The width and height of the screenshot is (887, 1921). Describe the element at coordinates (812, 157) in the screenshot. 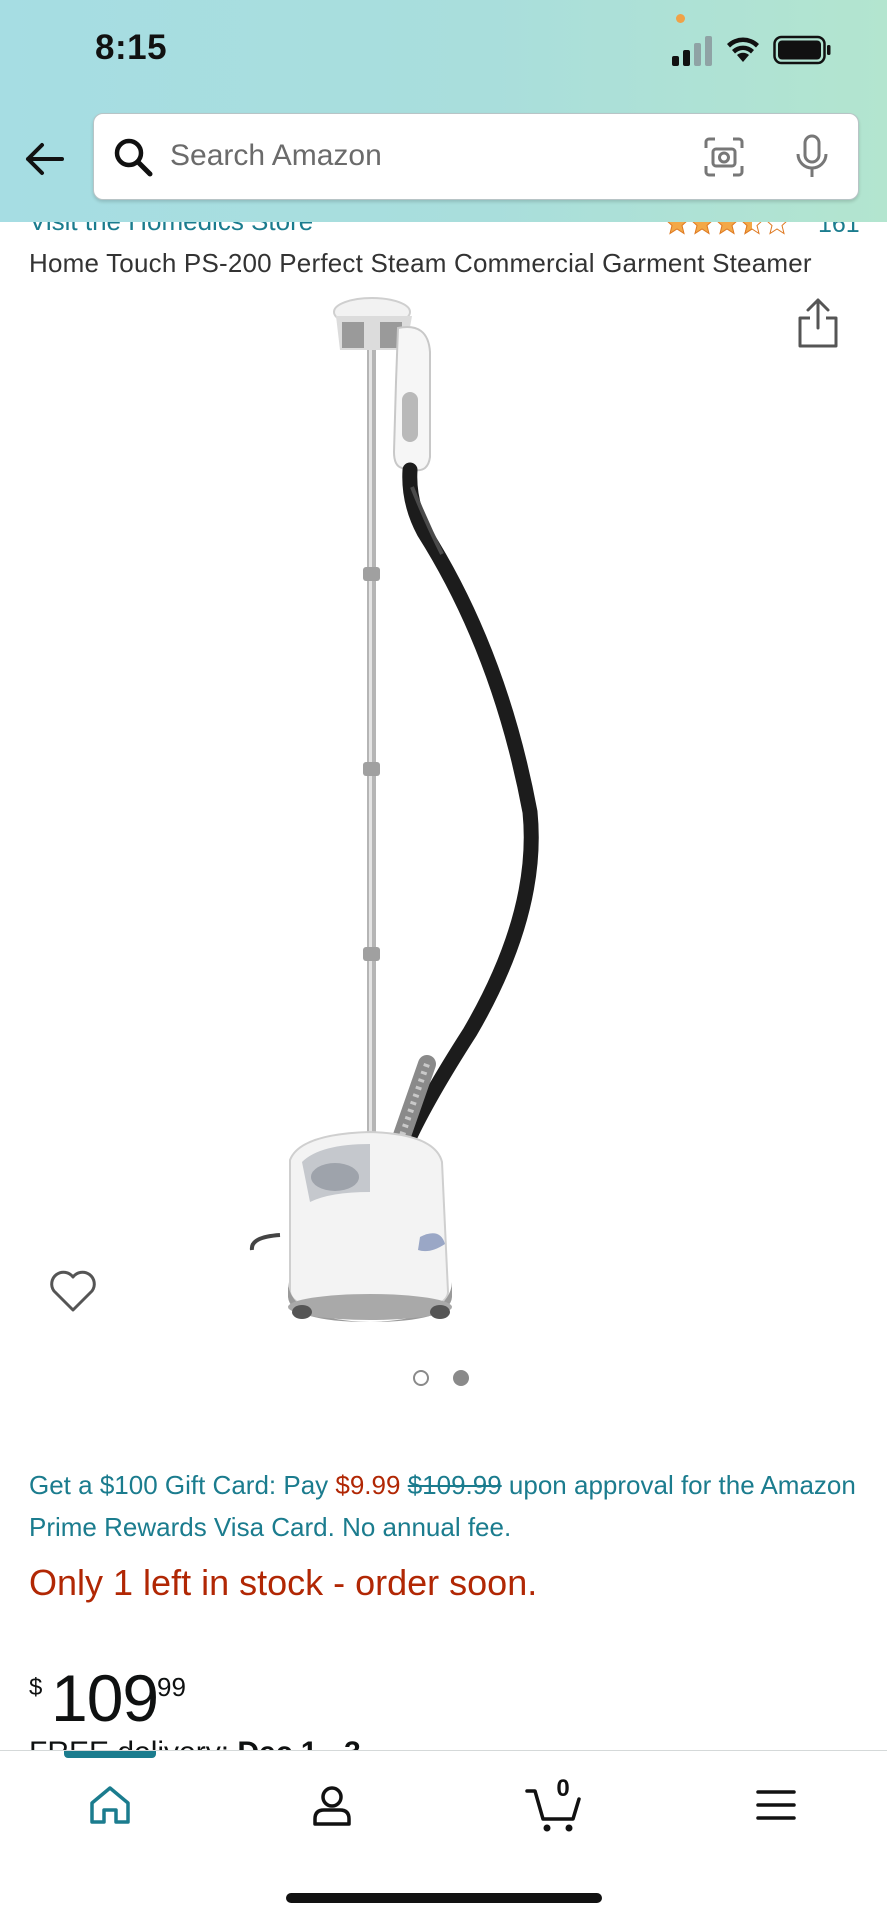

I see `mic-icon` at that location.